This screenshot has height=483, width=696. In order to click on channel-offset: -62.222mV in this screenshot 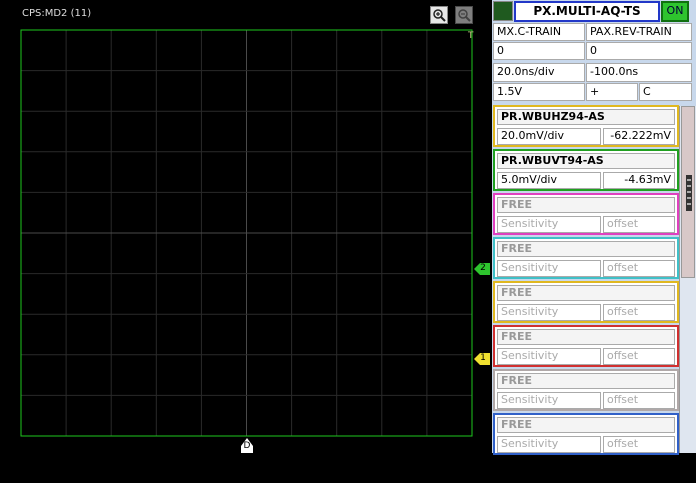, I will do `click(639, 136)`.